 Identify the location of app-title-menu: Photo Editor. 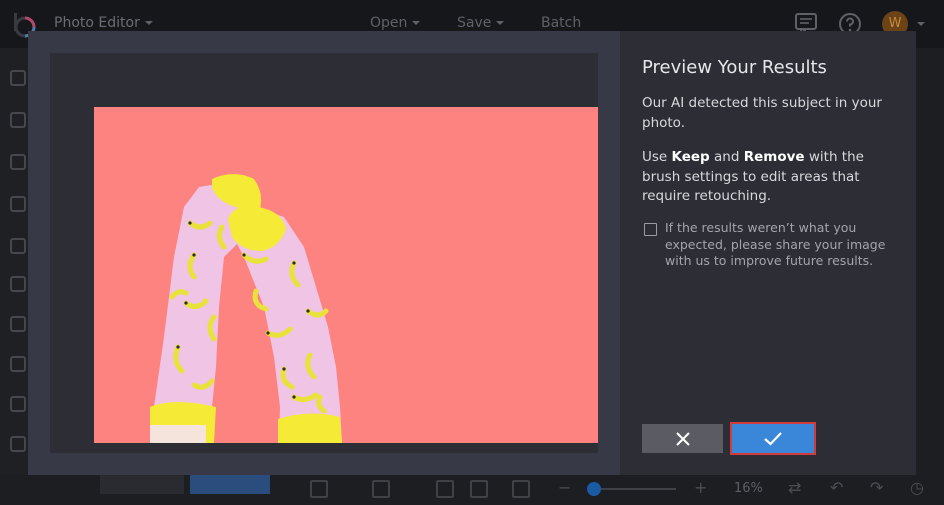
(103, 23).